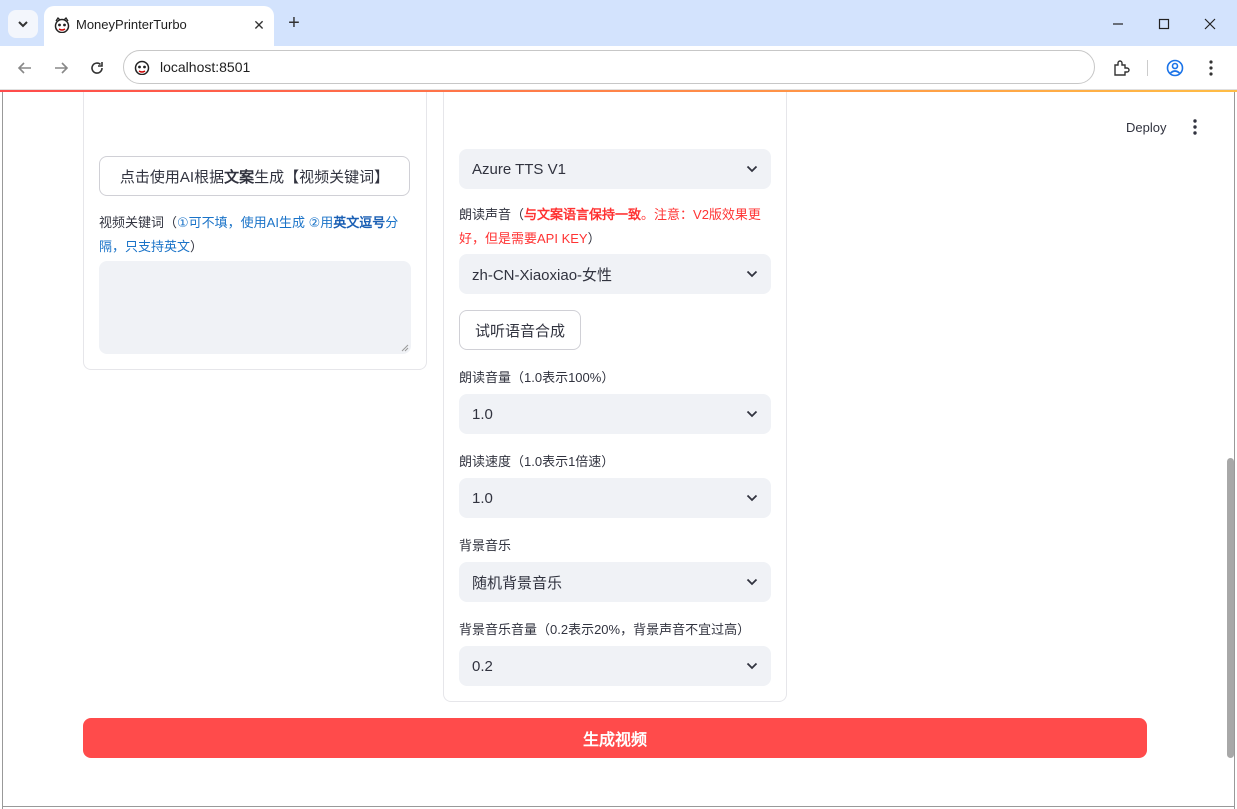 The width and height of the screenshot is (1237, 809). I want to click on browser-toolbar: localhost:8501, so click(618, 68).